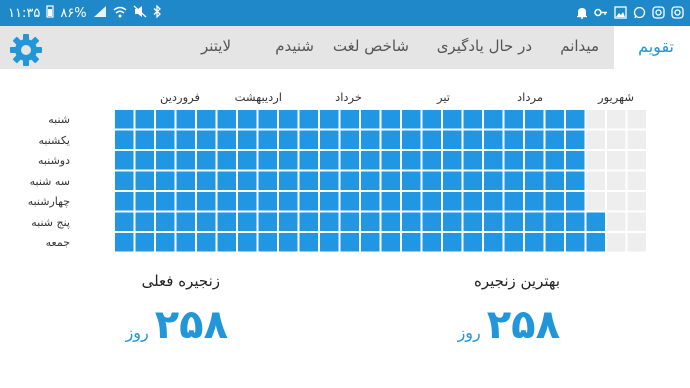  What do you see at coordinates (348, 97) in the screenshot?
I see `month-label-khordad: خرداد` at bounding box center [348, 97].